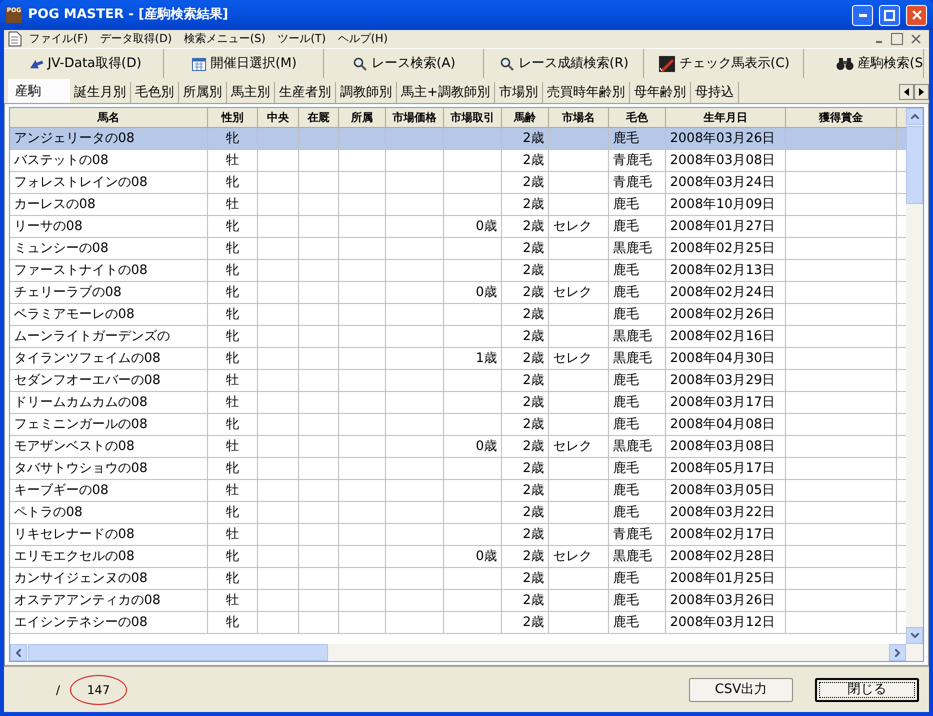  I want to click on scroll-left-button, so click(906, 92).